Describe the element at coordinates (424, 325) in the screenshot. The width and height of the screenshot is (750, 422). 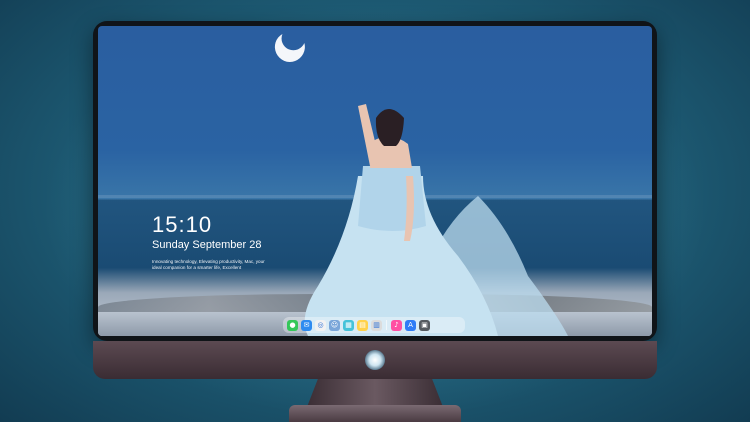
I see `camera-icon: ▣` at that location.